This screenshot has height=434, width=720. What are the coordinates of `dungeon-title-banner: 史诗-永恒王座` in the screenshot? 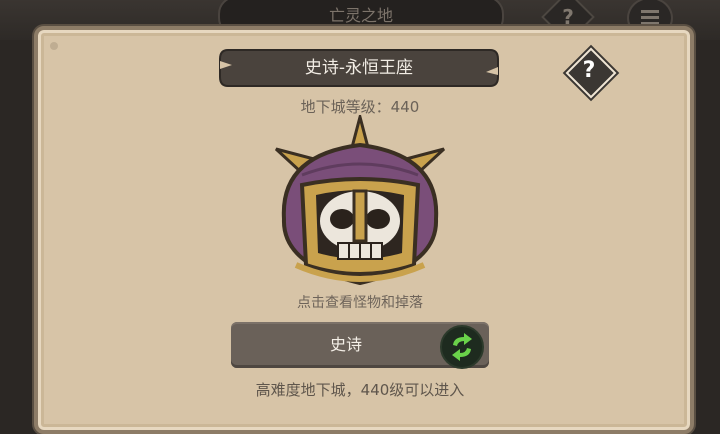 It's located at (359, 68).